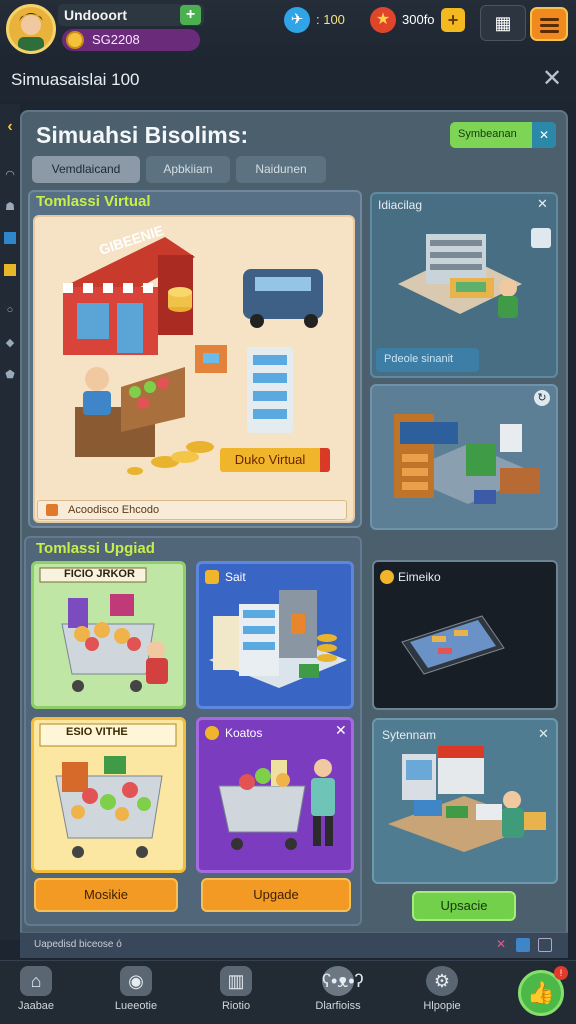 The height and width of the screenshot is (1024, 576). What do you see at coordinates (97, 732) in the screenshot?
I see `upgrade-card-title-2: ESIO VITHE` at bounding box center [97, 732].